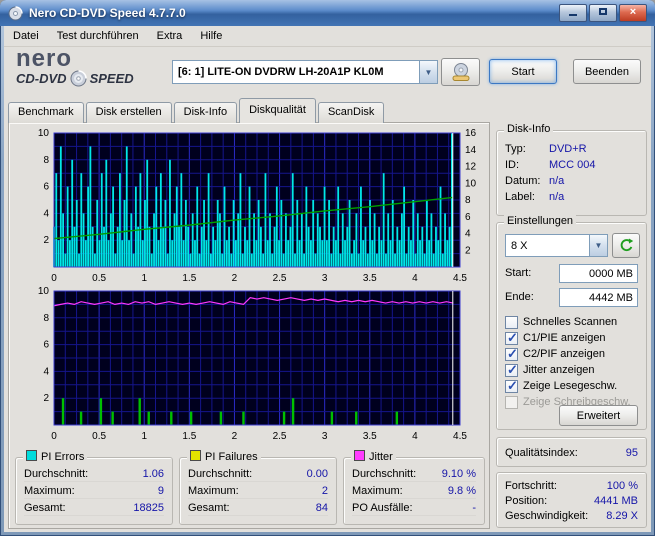  What do you see at coordinates (460, 72) in the screenshot?
I see `eject-disc-button` at bounding box center [460, 72].